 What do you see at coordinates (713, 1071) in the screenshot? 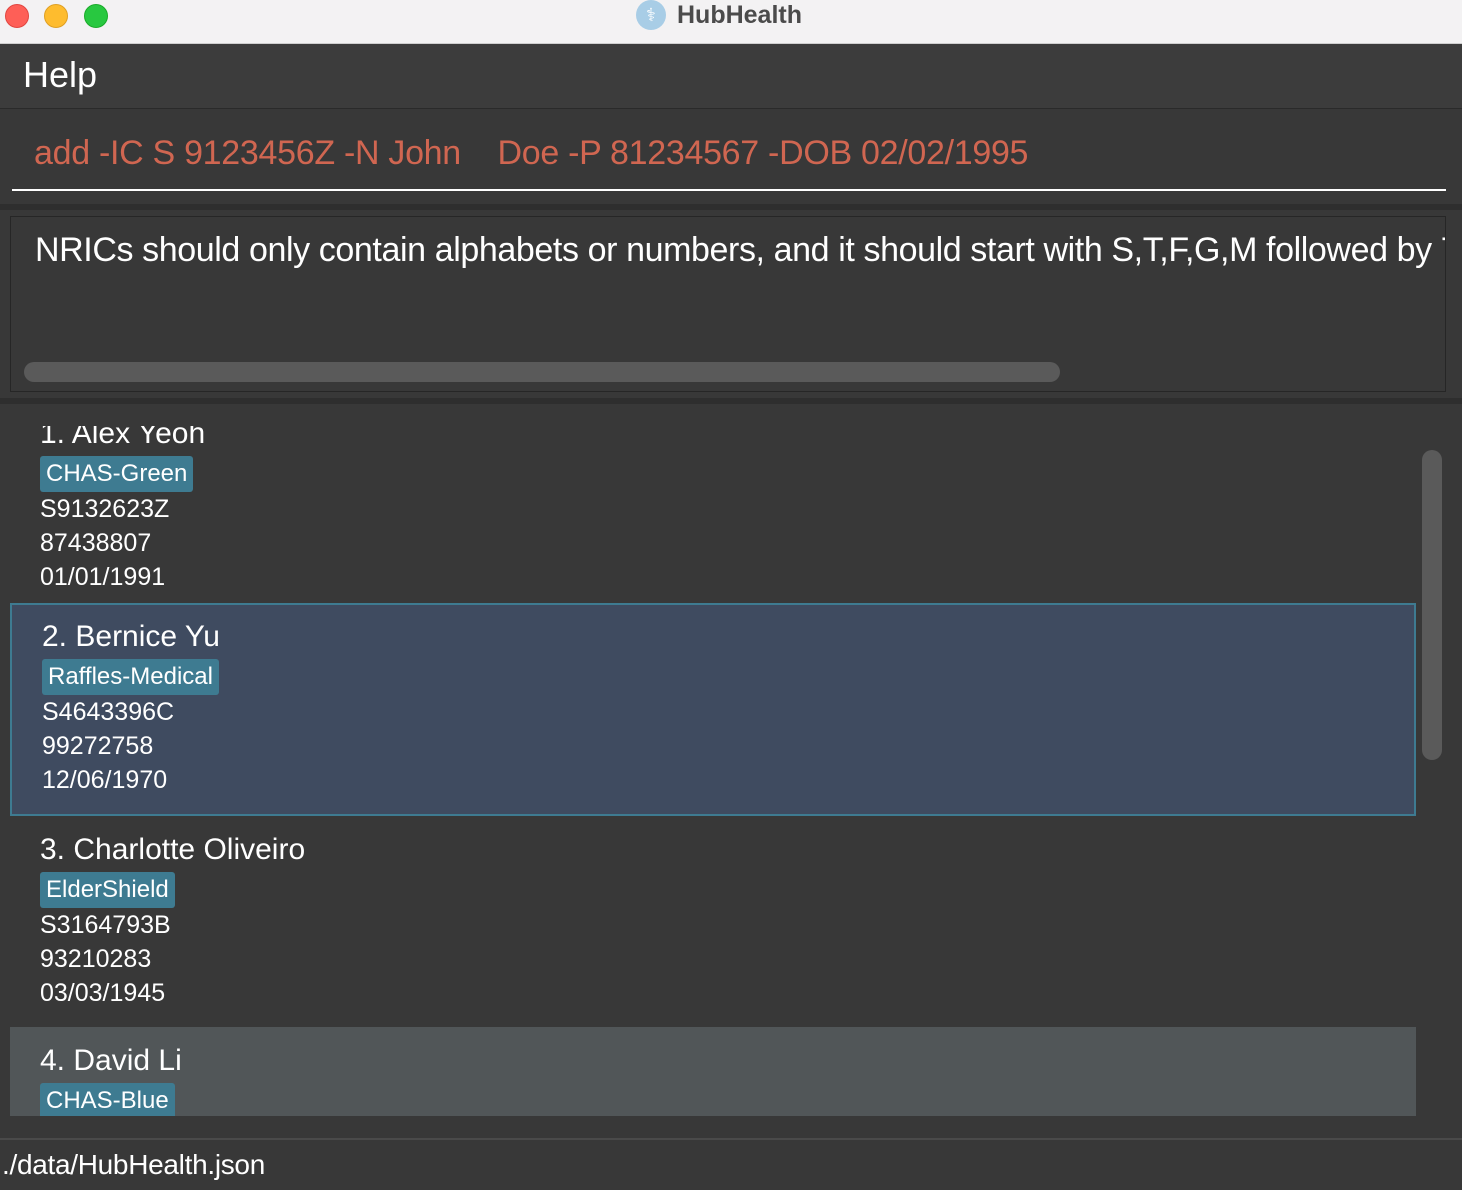
I see `patient-card: 4. David Li CHAS-Blue` at bounding box center [713, 1071].